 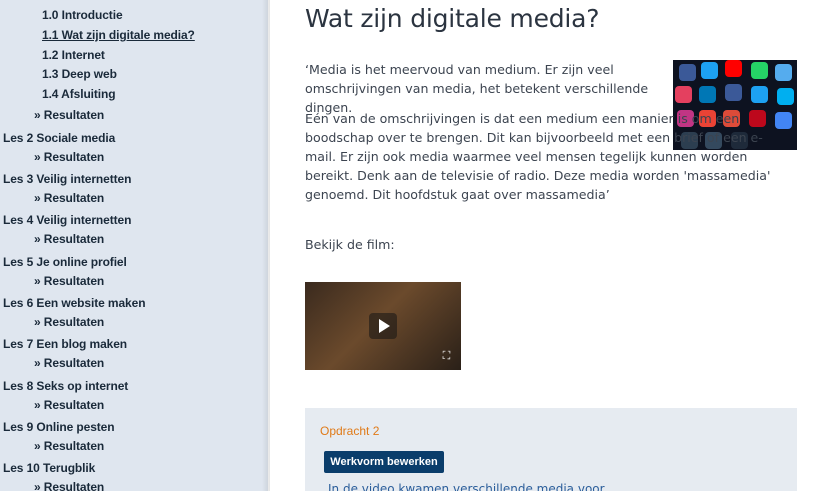 I want to click on sidebar-item-deep-web: 1.3 Deep web, so click(x=79, y=74).